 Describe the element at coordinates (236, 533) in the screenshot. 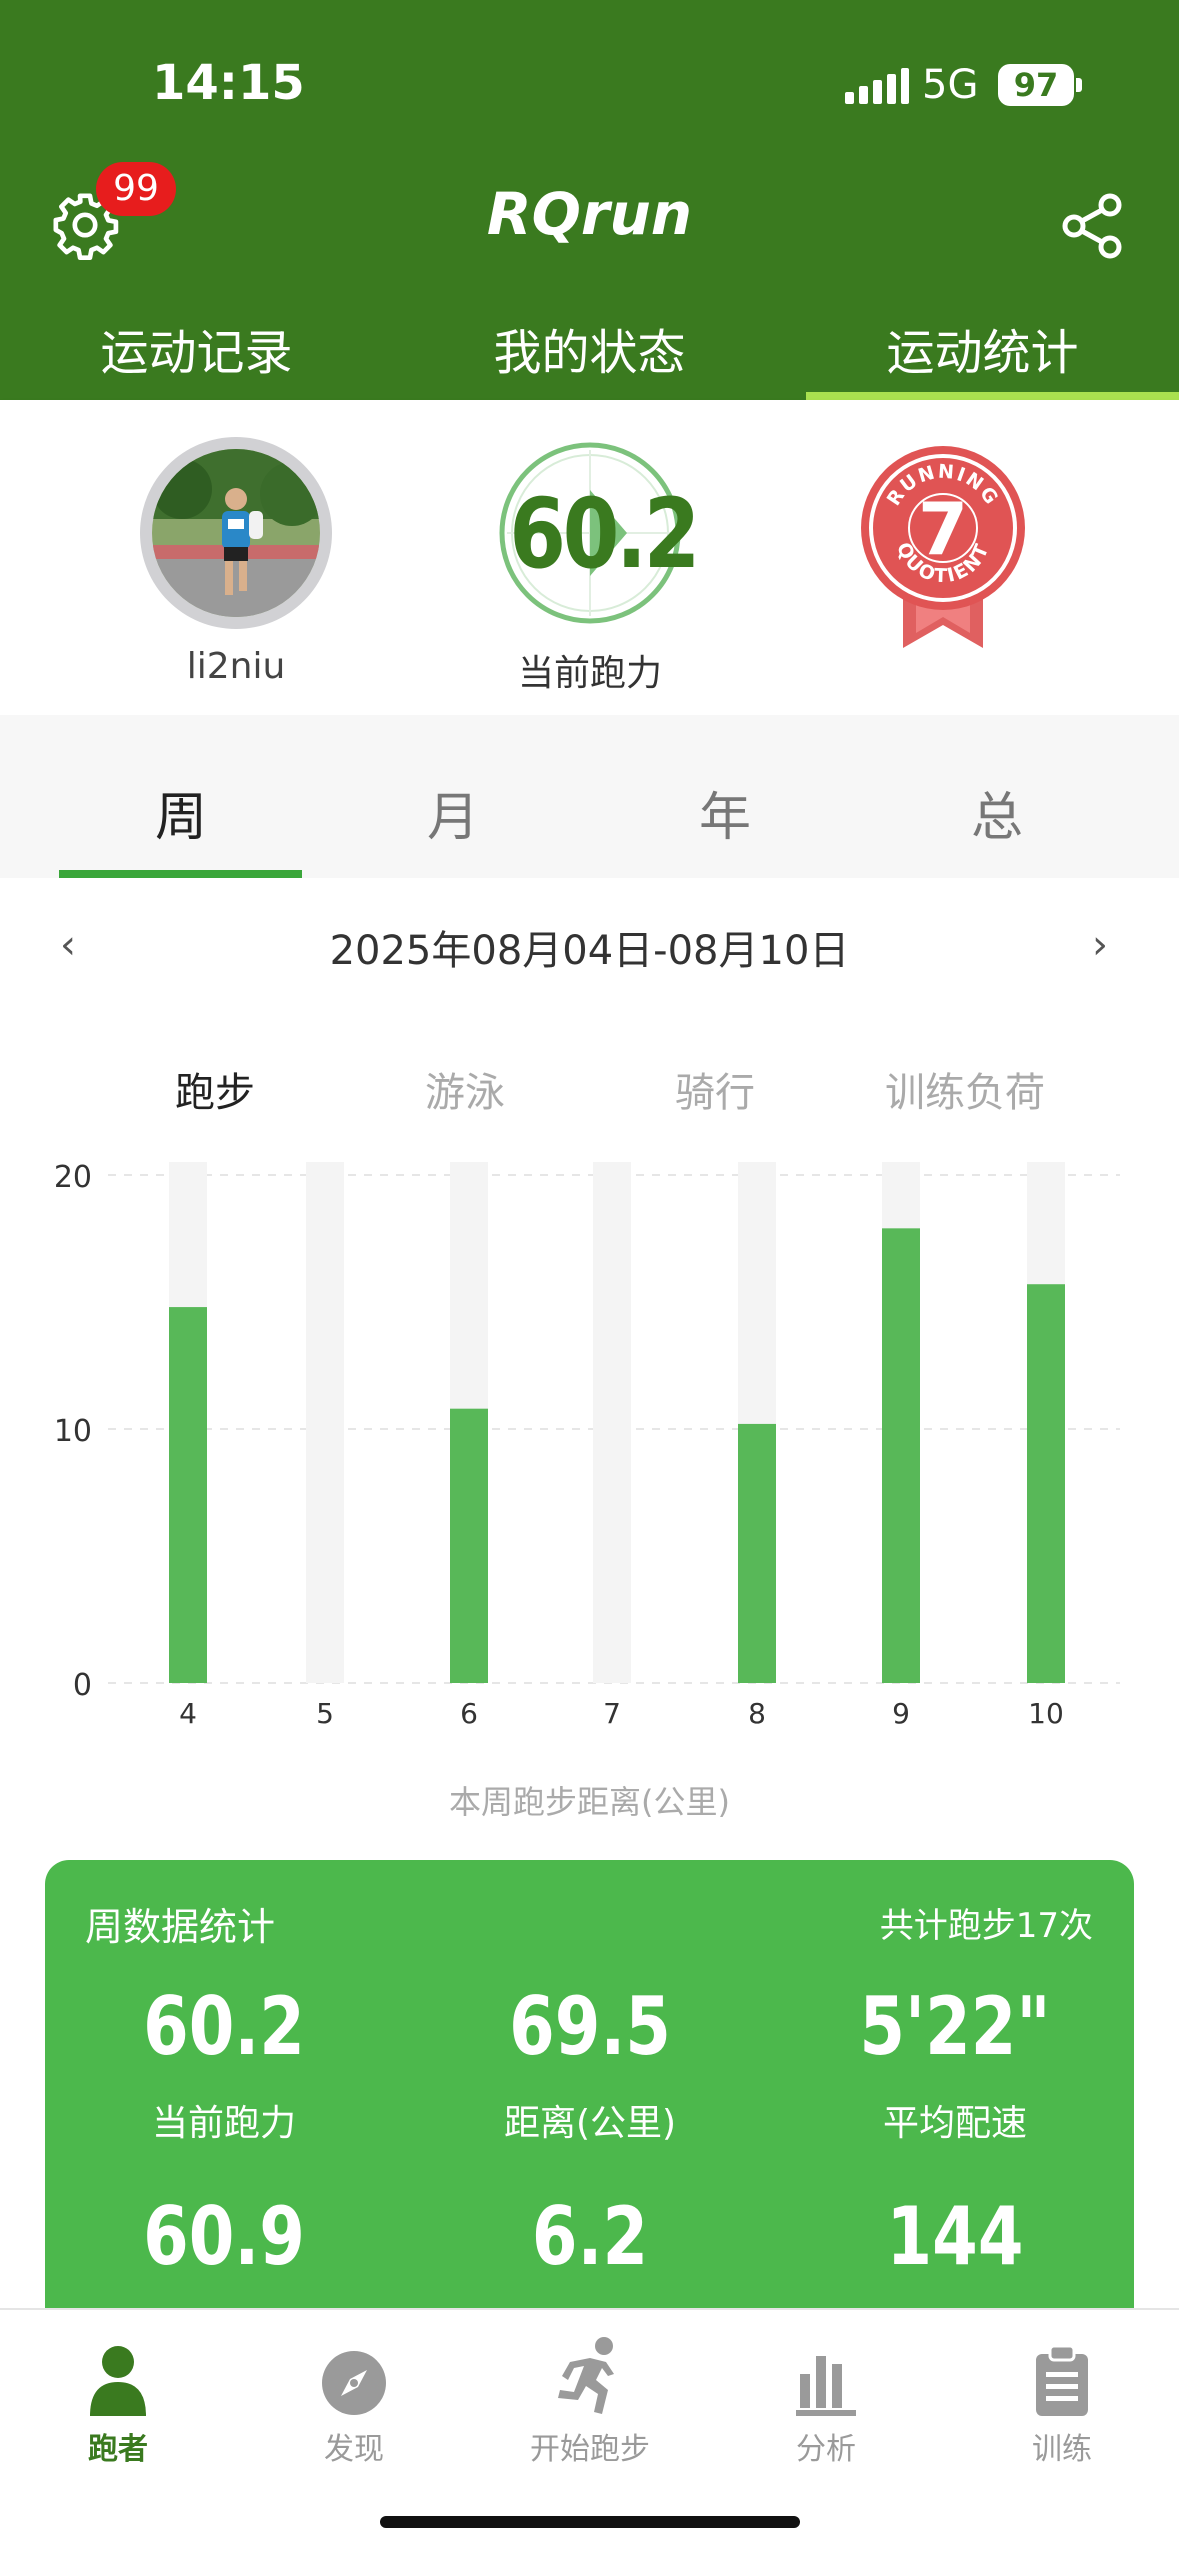

I see `avatar` at that location.